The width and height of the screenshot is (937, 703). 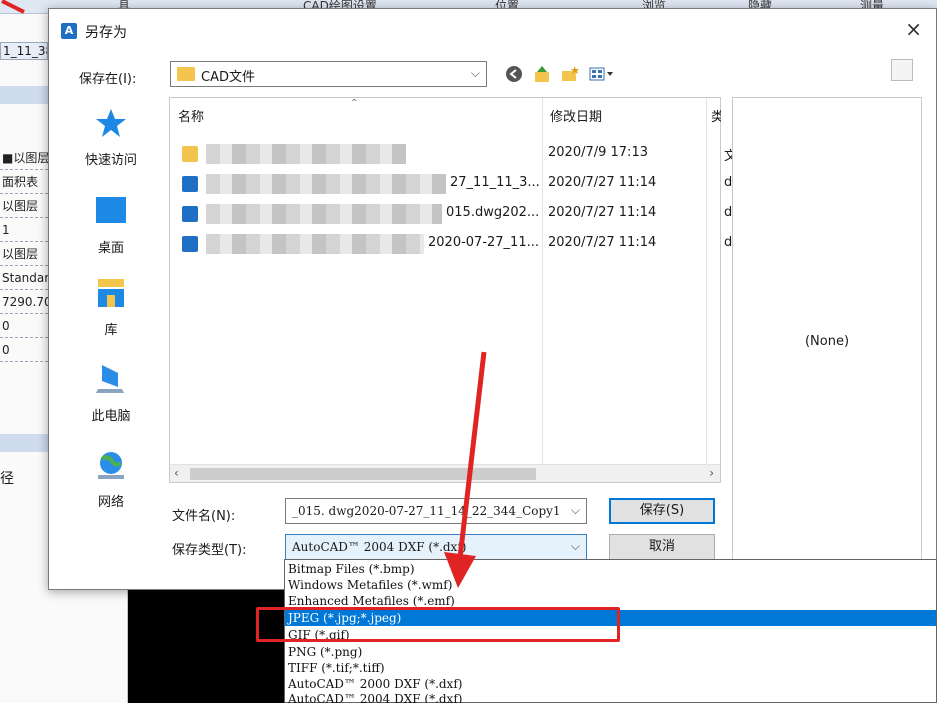 I want to click on bg-prop-row: 7290.702, so click(x=24, y=302).